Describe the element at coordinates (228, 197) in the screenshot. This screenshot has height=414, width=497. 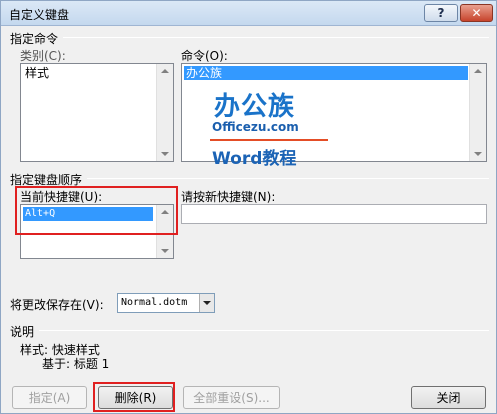
I see `new-key-label: 请按新快捷键(N):` at that location.